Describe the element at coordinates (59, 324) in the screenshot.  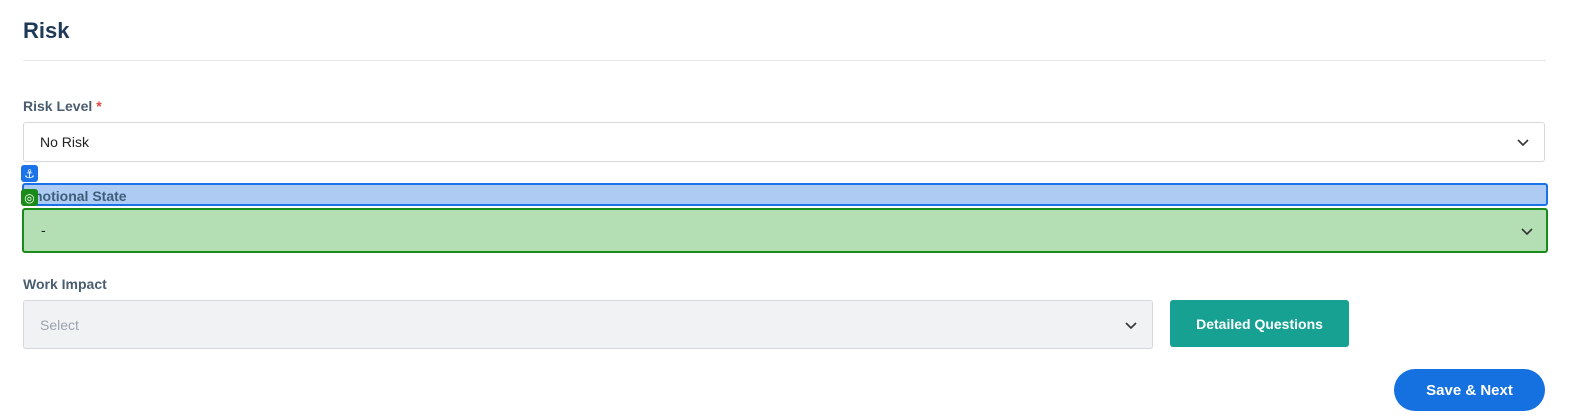
I see `work-impact-placeholder: Select` at that location.